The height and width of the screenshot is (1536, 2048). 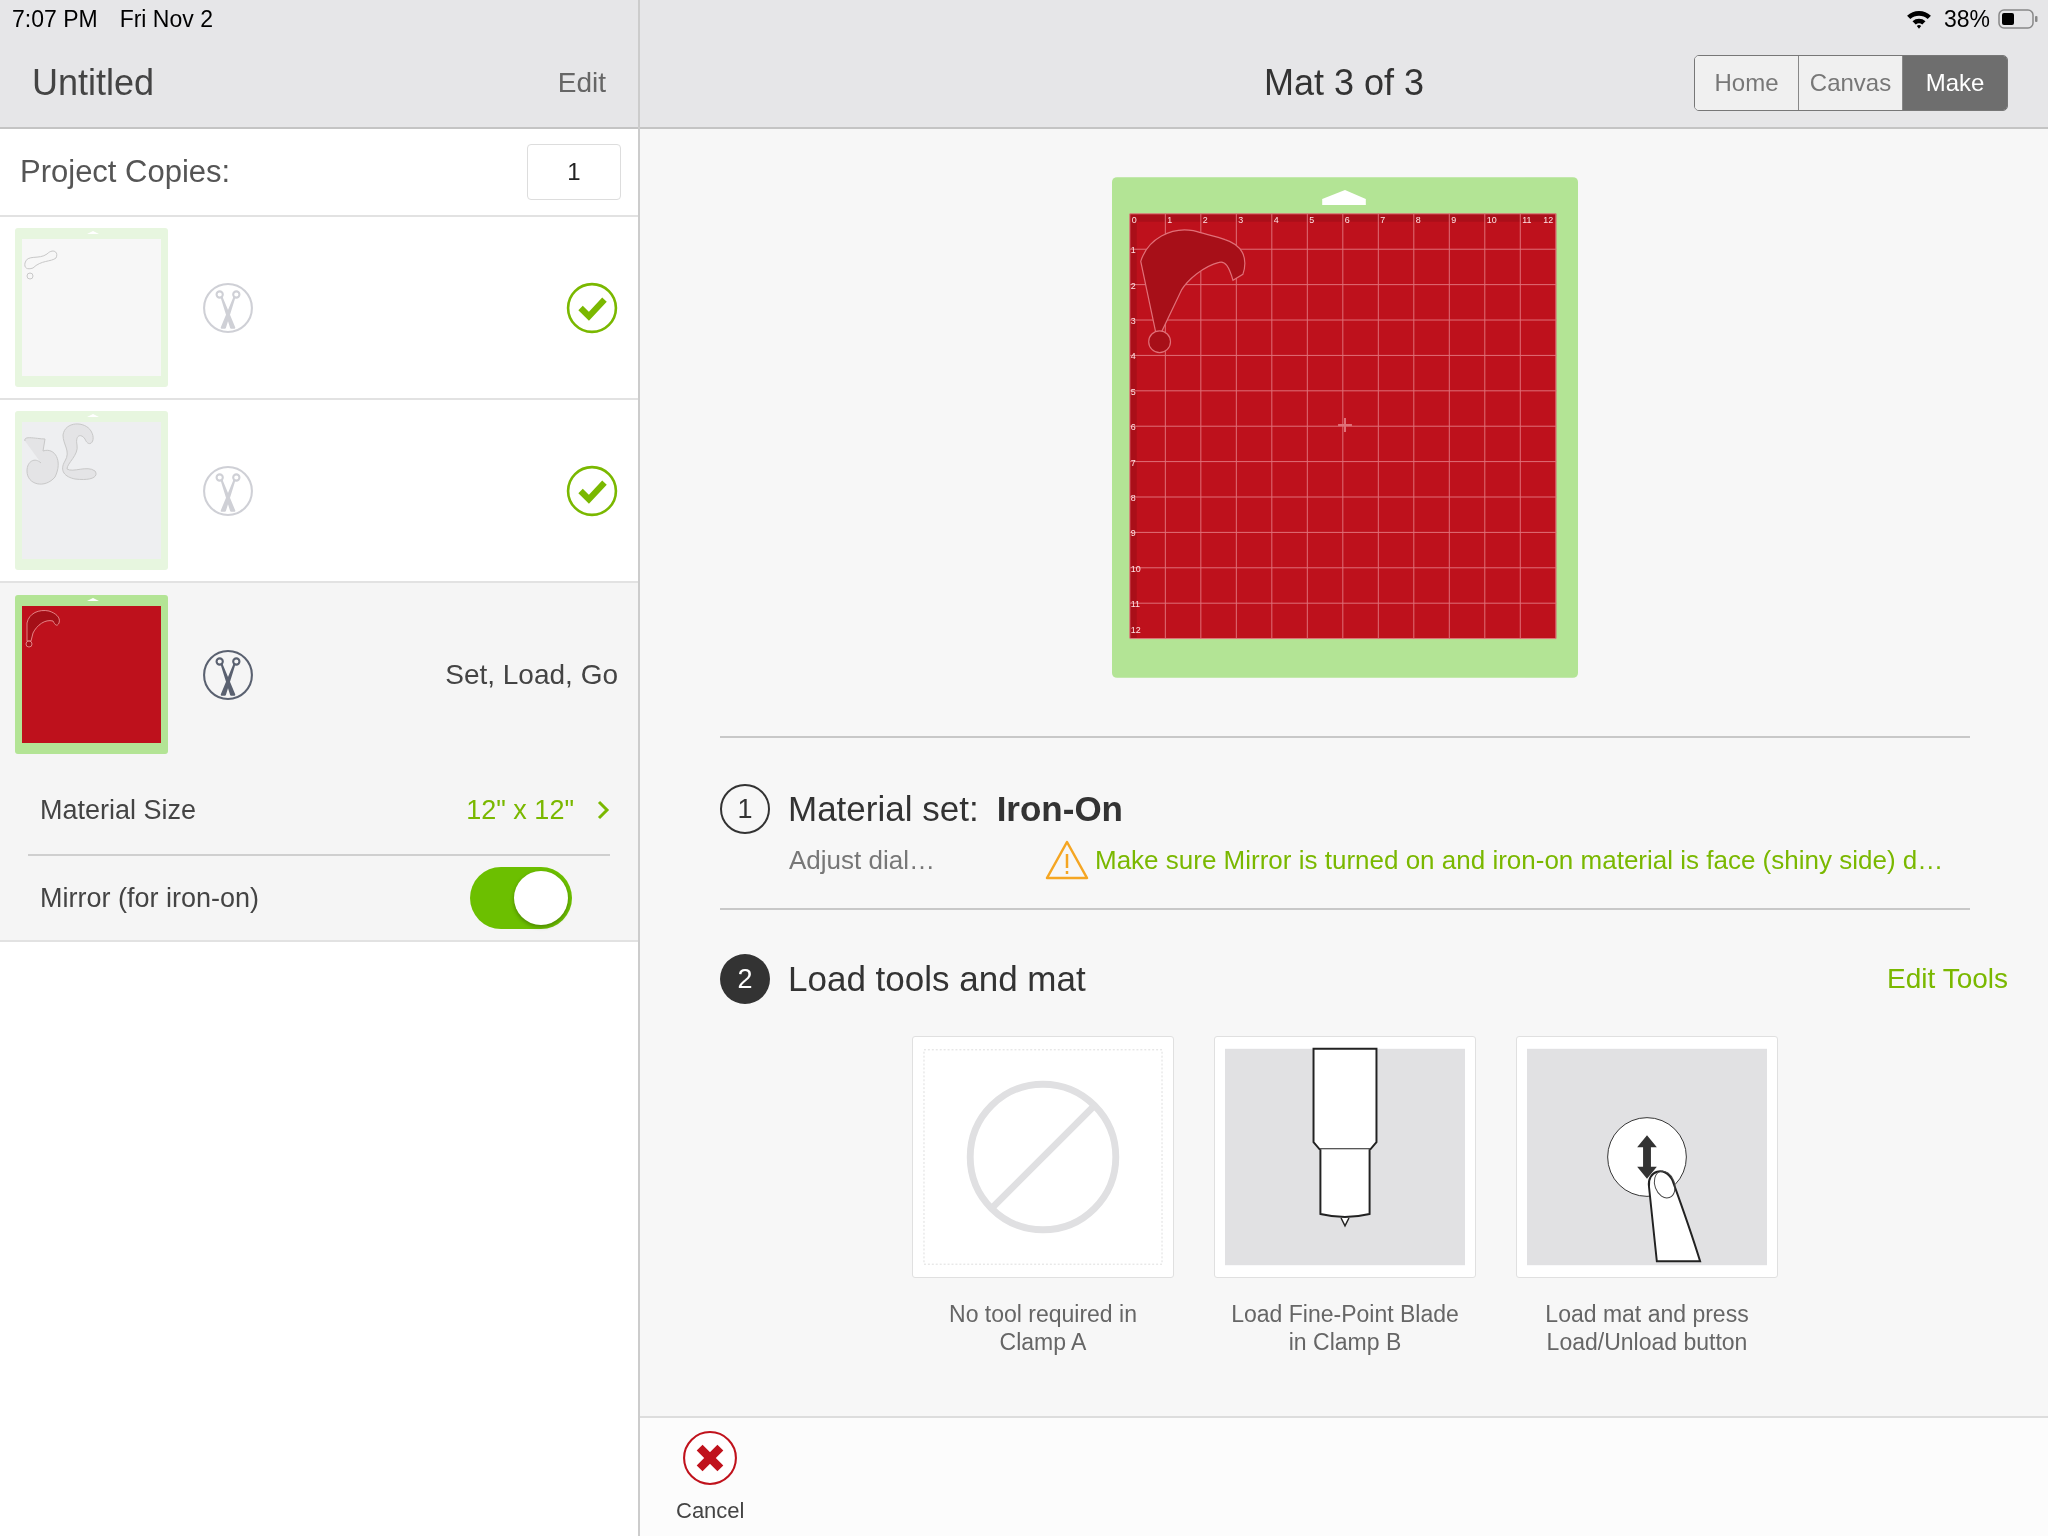 What do you see at coordinates (1345, 1328) in the screenshot?
I see `tool-caption: Load Fine-Point Blade in Clamp B` at bounding box center [1345, 1328].